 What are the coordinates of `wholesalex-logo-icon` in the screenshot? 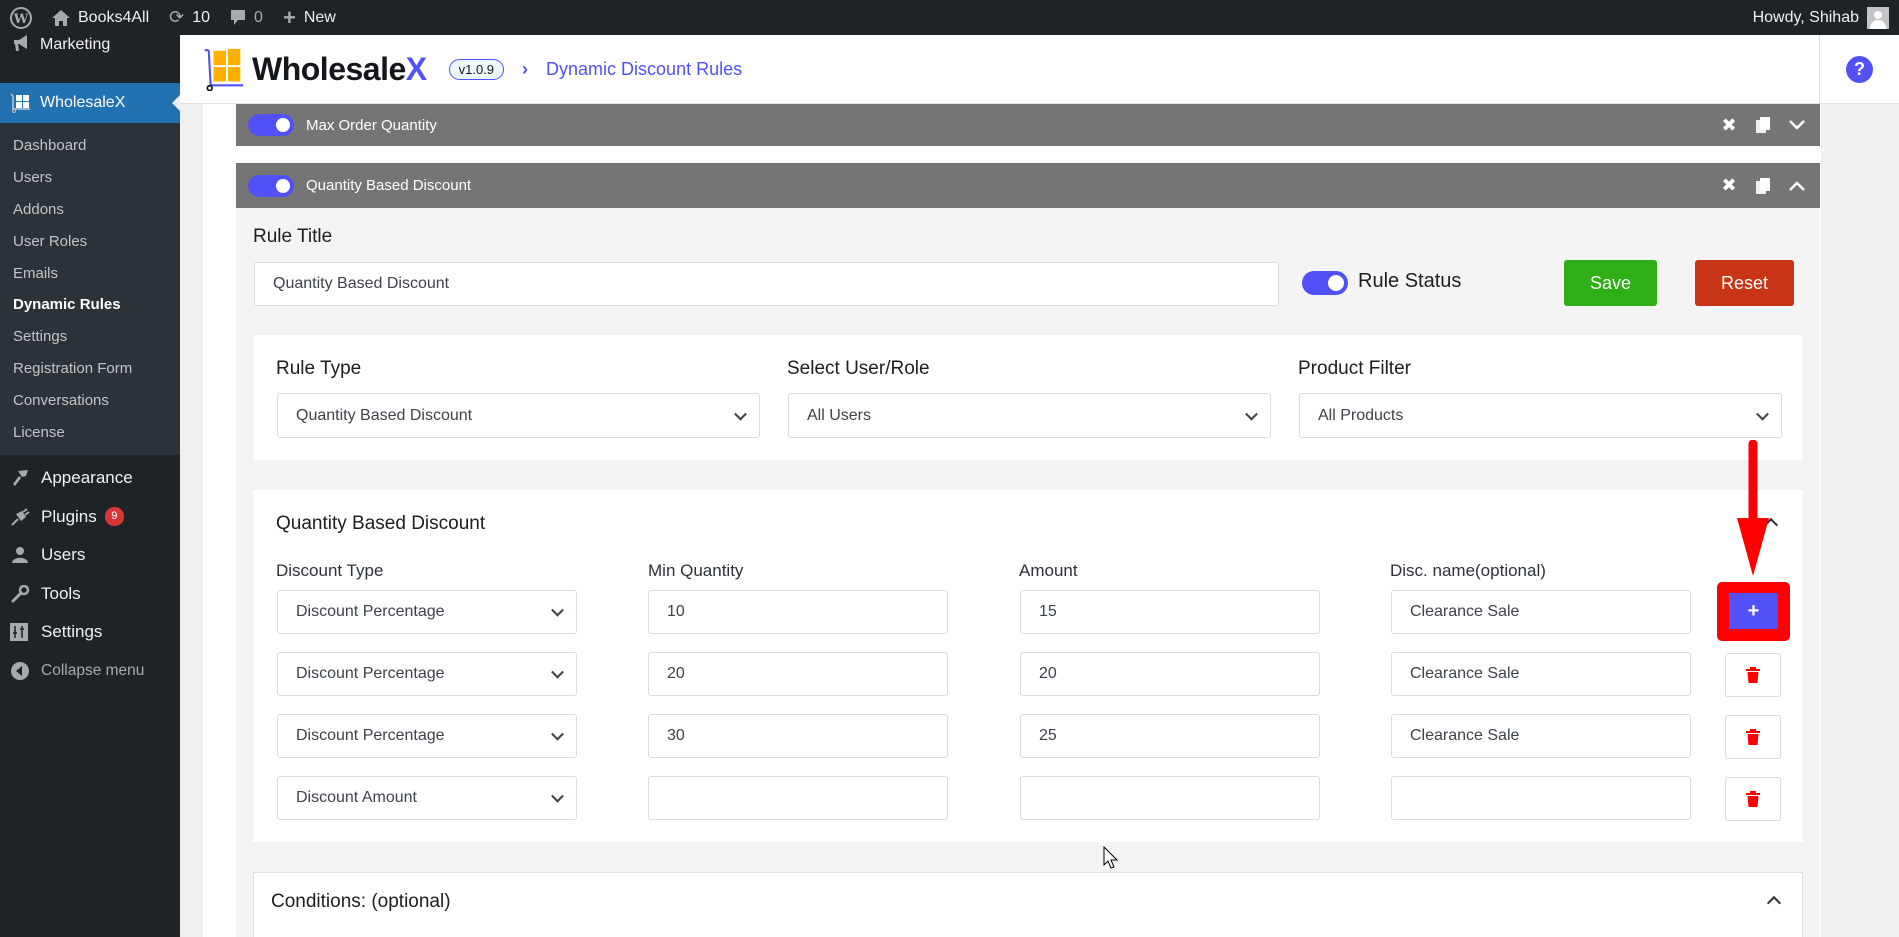 It's located at (224, 69).